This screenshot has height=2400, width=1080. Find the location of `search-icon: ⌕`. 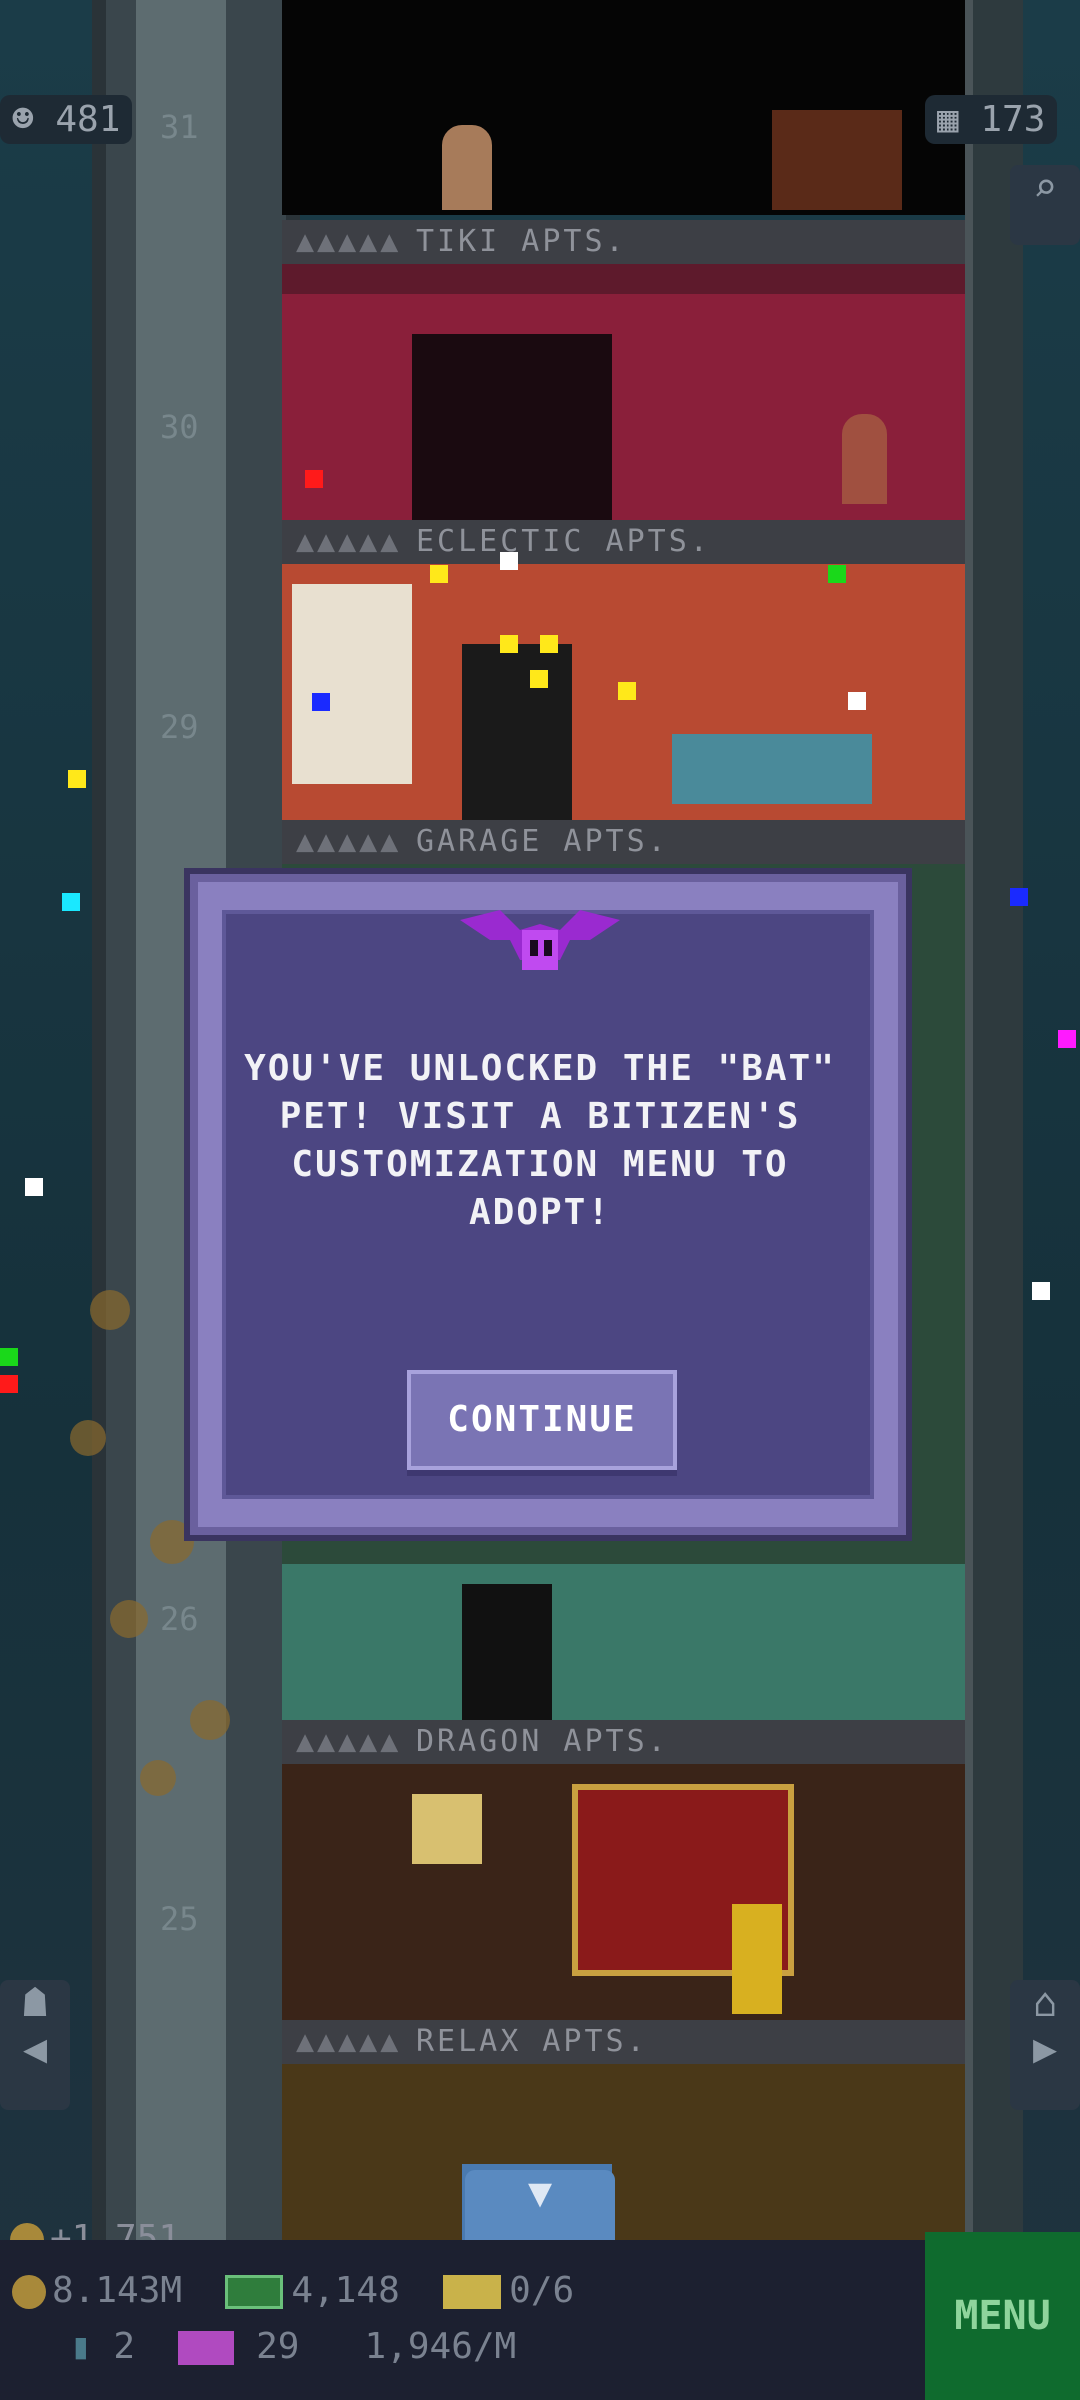

search-icon: ⌕ is located at coordinates (1045, 188).